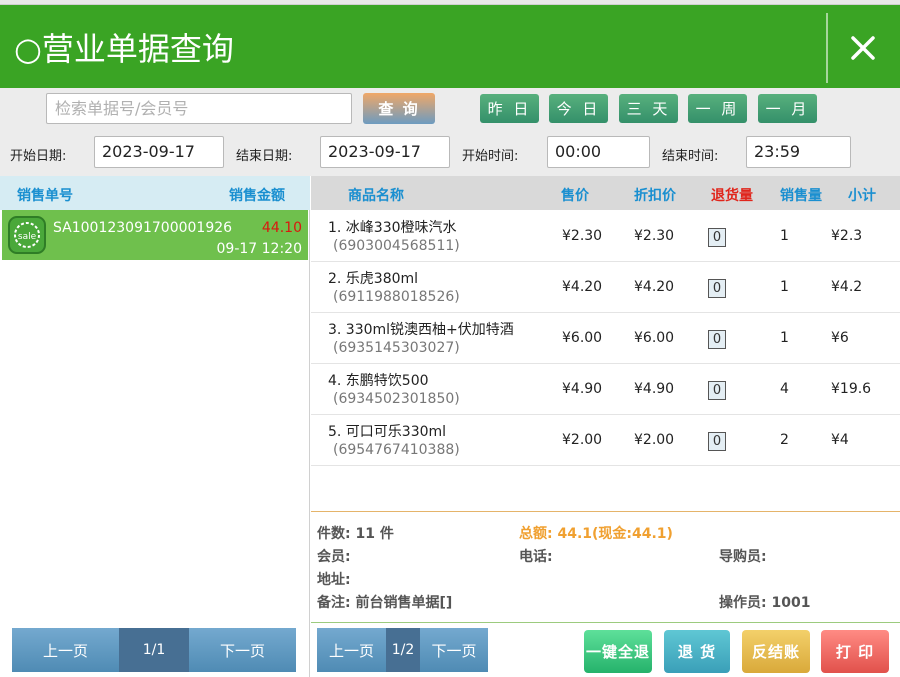 This screenshot has width=900, height=677. Describe the element at coordinates (862, 196) in the screenshot. I see `column-subtotal: 小计` at that location.